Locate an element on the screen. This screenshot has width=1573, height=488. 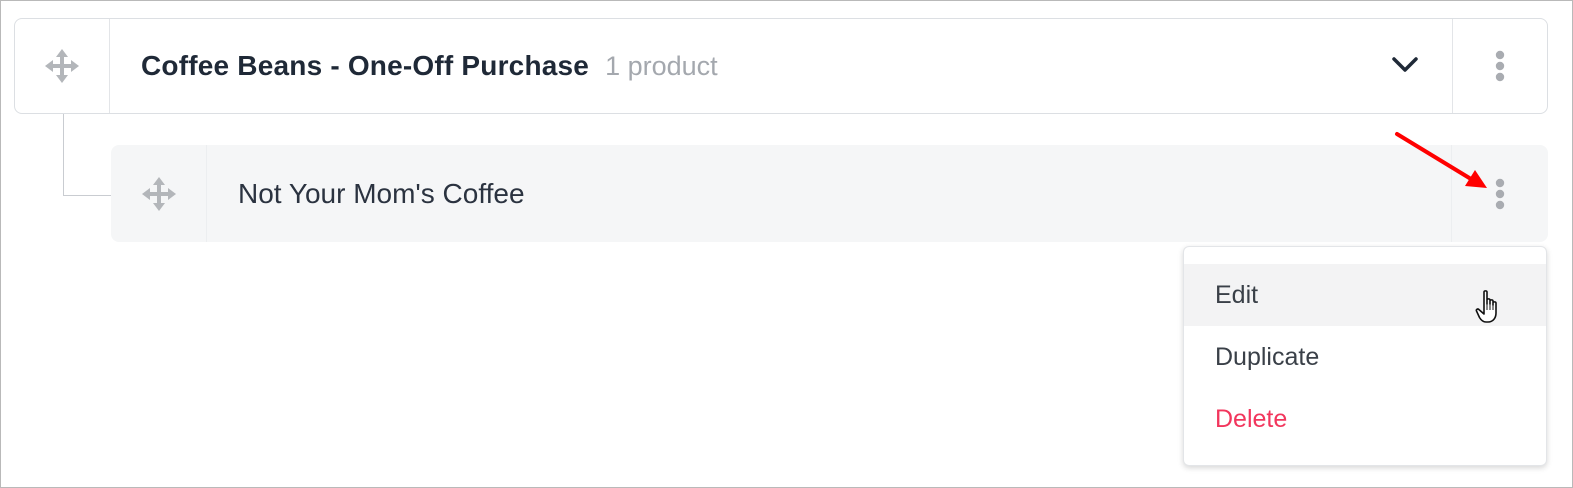
group-drag-handle is located at coordinates (62, 66).